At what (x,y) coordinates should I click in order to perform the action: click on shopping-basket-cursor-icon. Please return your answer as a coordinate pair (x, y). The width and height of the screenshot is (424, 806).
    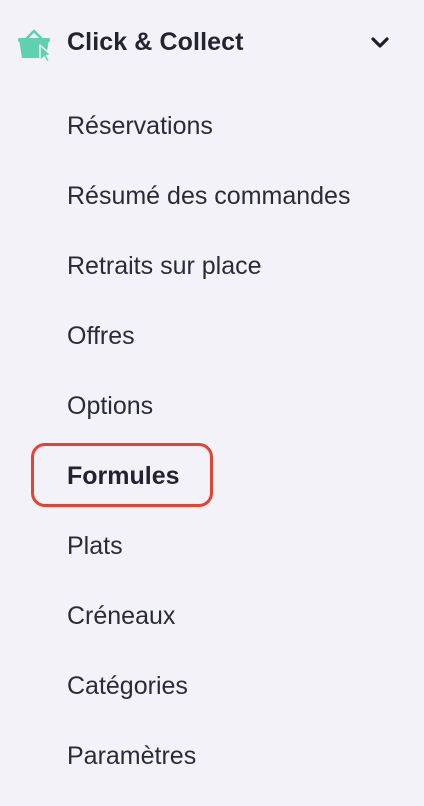
    Looking at the image, I should click on (34, 45).